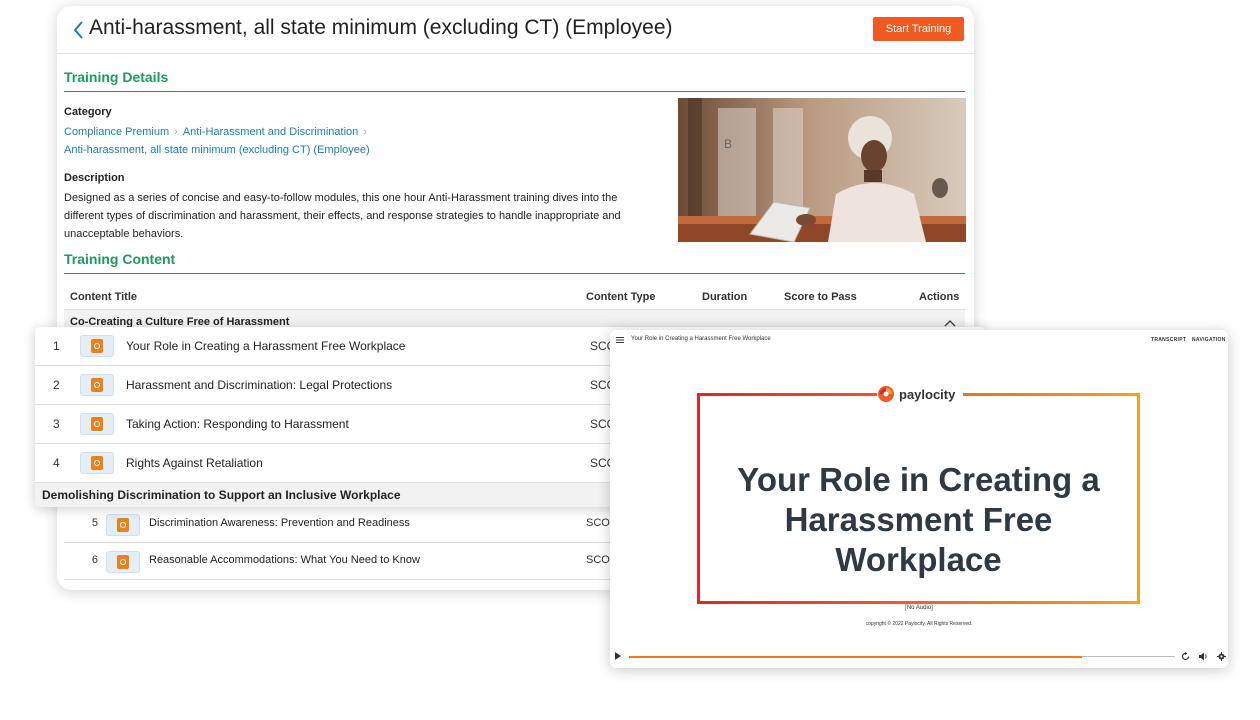 The height and width of the screenshot is (720, 1260). I want to click on paylocity-logo-mark, so click(886, 394).